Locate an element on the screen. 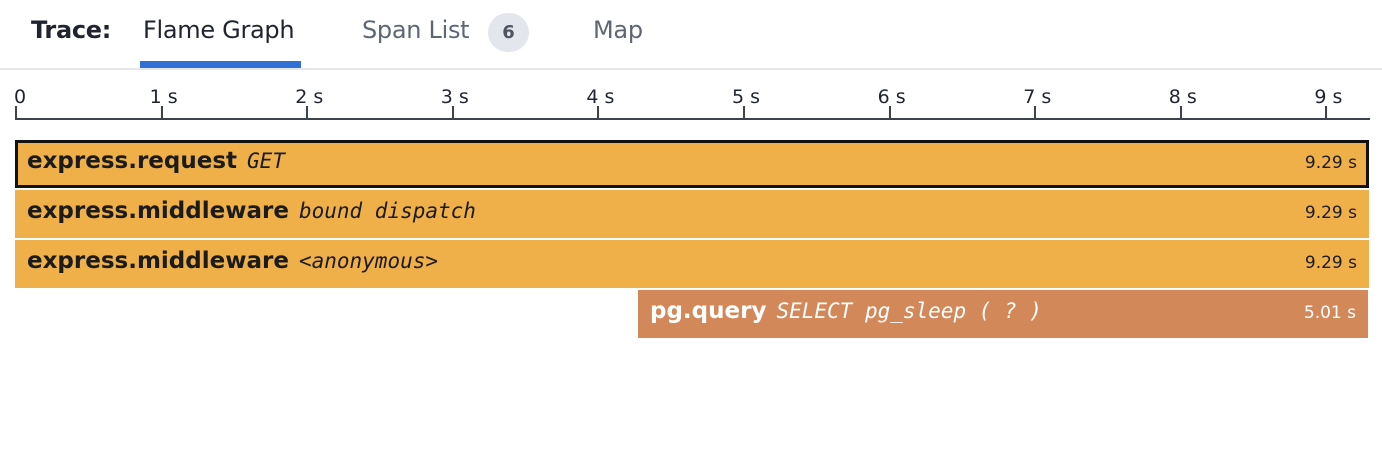 The width and height of the screenshot is (1382, 450). axis-tick-label: 4 s is located at coordinates (600, 97).